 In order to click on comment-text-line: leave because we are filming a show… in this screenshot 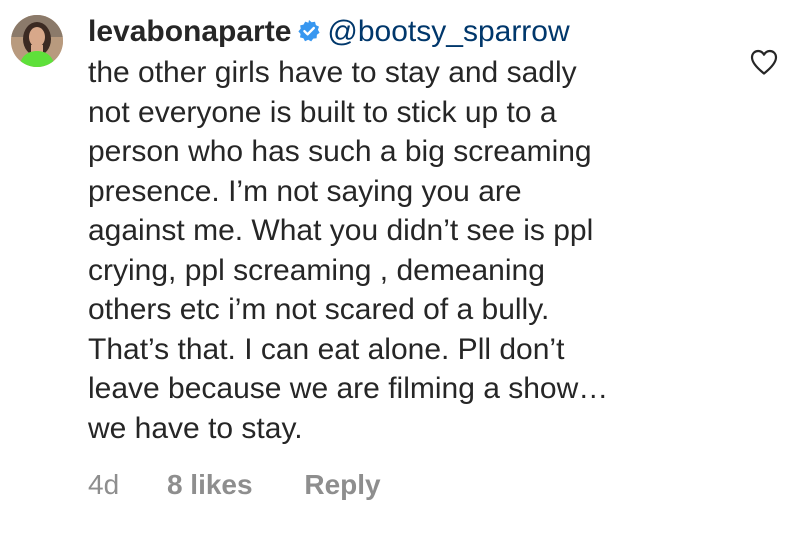, I will do `click(348, 388)`.